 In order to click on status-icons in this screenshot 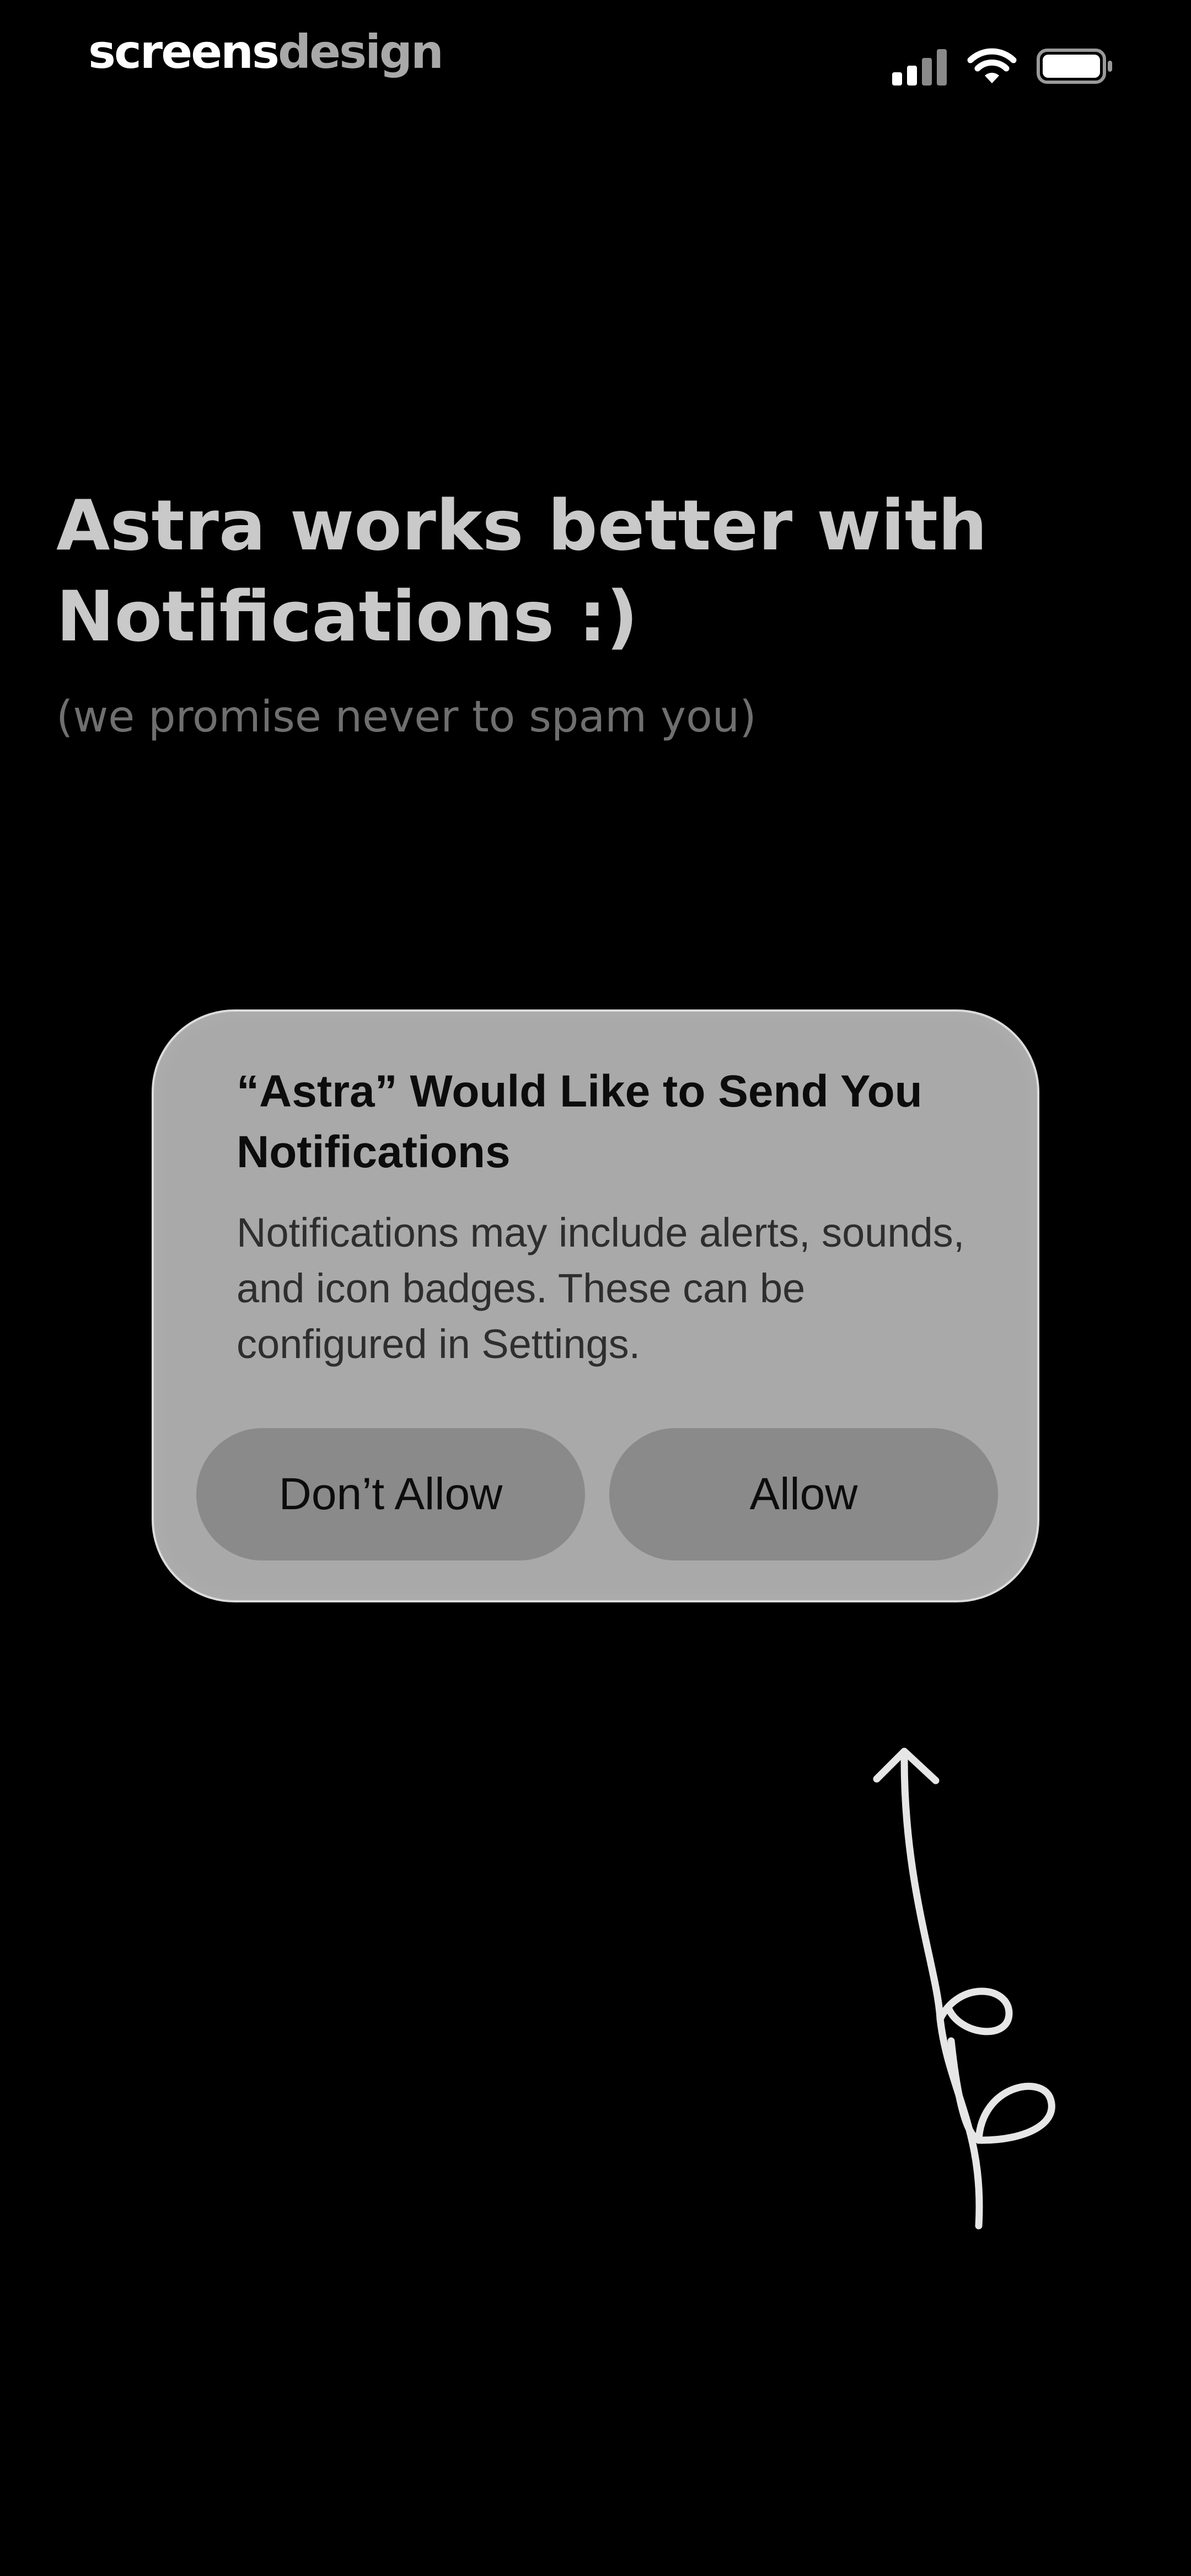, I will do `click(1003, 67)`.